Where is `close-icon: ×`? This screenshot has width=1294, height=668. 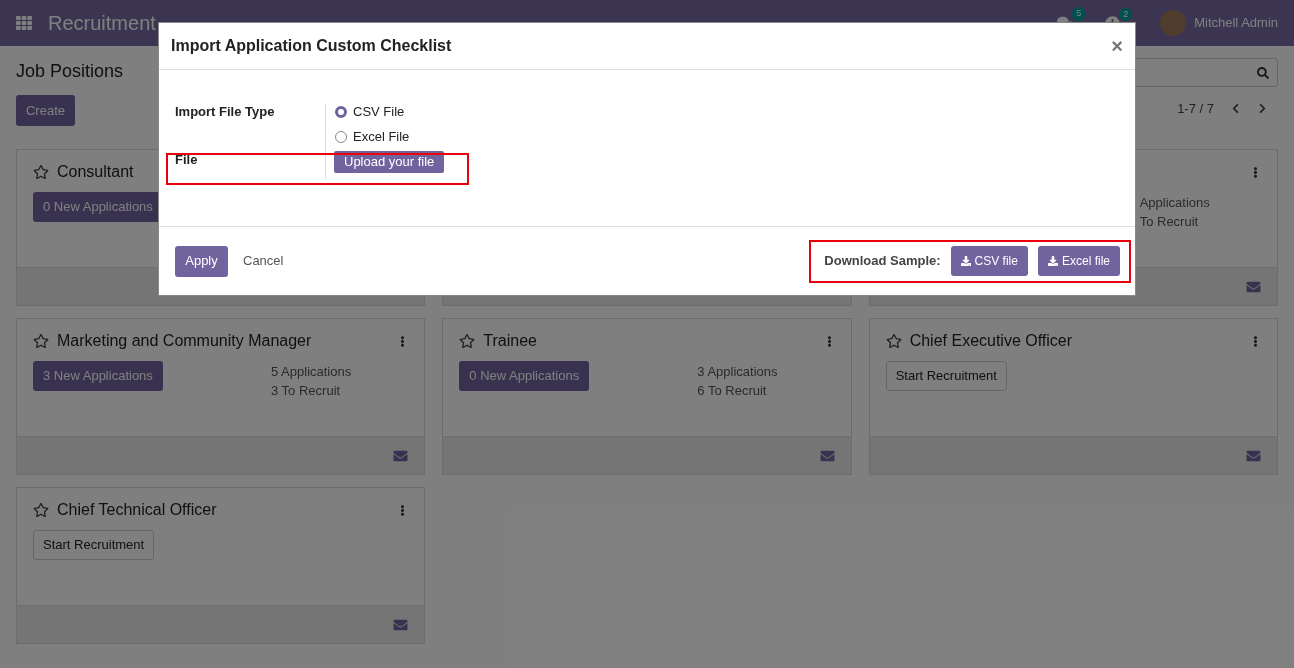 close-icon: × is located at coordinates (1117, 46).